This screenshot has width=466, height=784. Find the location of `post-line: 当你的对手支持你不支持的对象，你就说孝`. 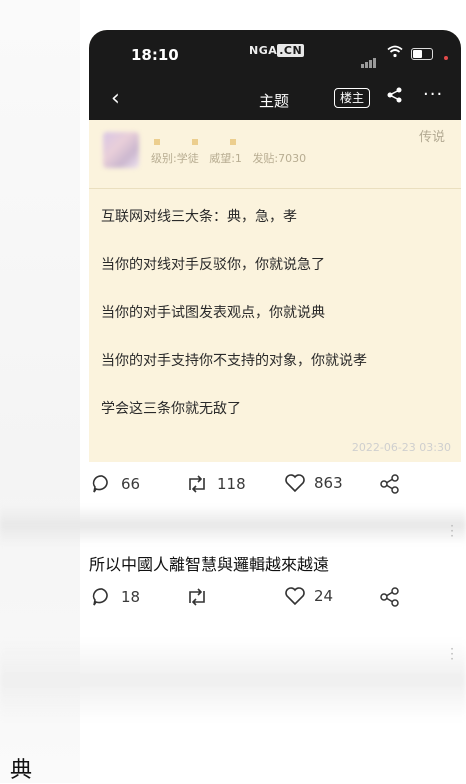

post-line: 当你的对手支持你不支持的对象，你就说孝 is located at coordinates (234, 361).